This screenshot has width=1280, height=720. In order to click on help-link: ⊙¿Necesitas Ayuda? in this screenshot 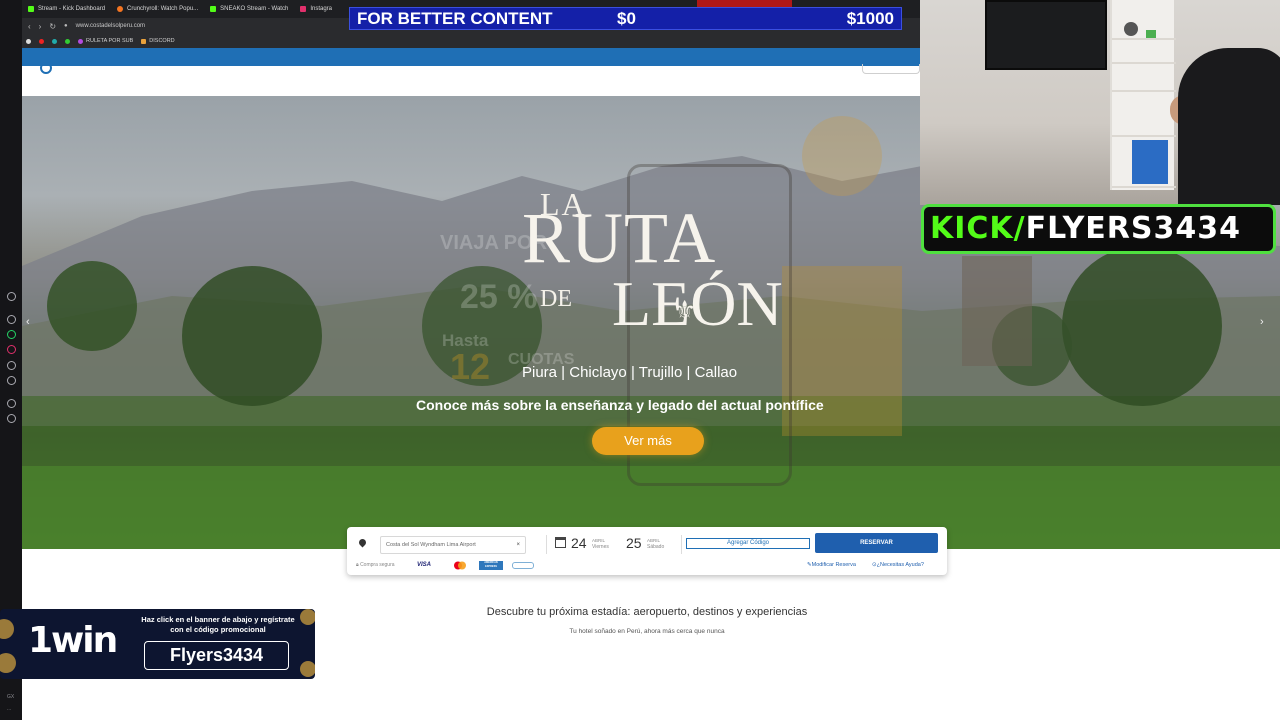, I will do `click(898, 565)`.